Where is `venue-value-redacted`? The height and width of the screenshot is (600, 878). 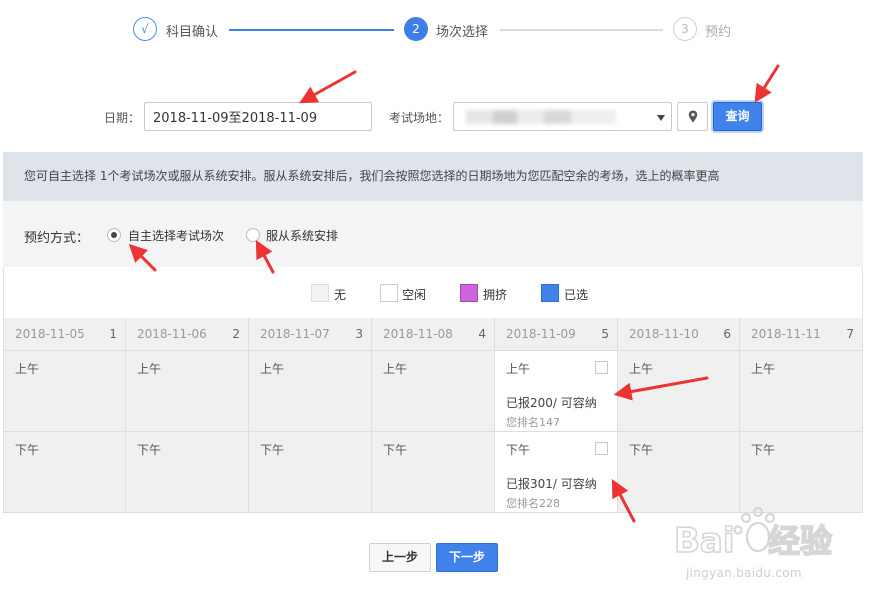
venue-value-redacted is located at coordinates (541, 117).